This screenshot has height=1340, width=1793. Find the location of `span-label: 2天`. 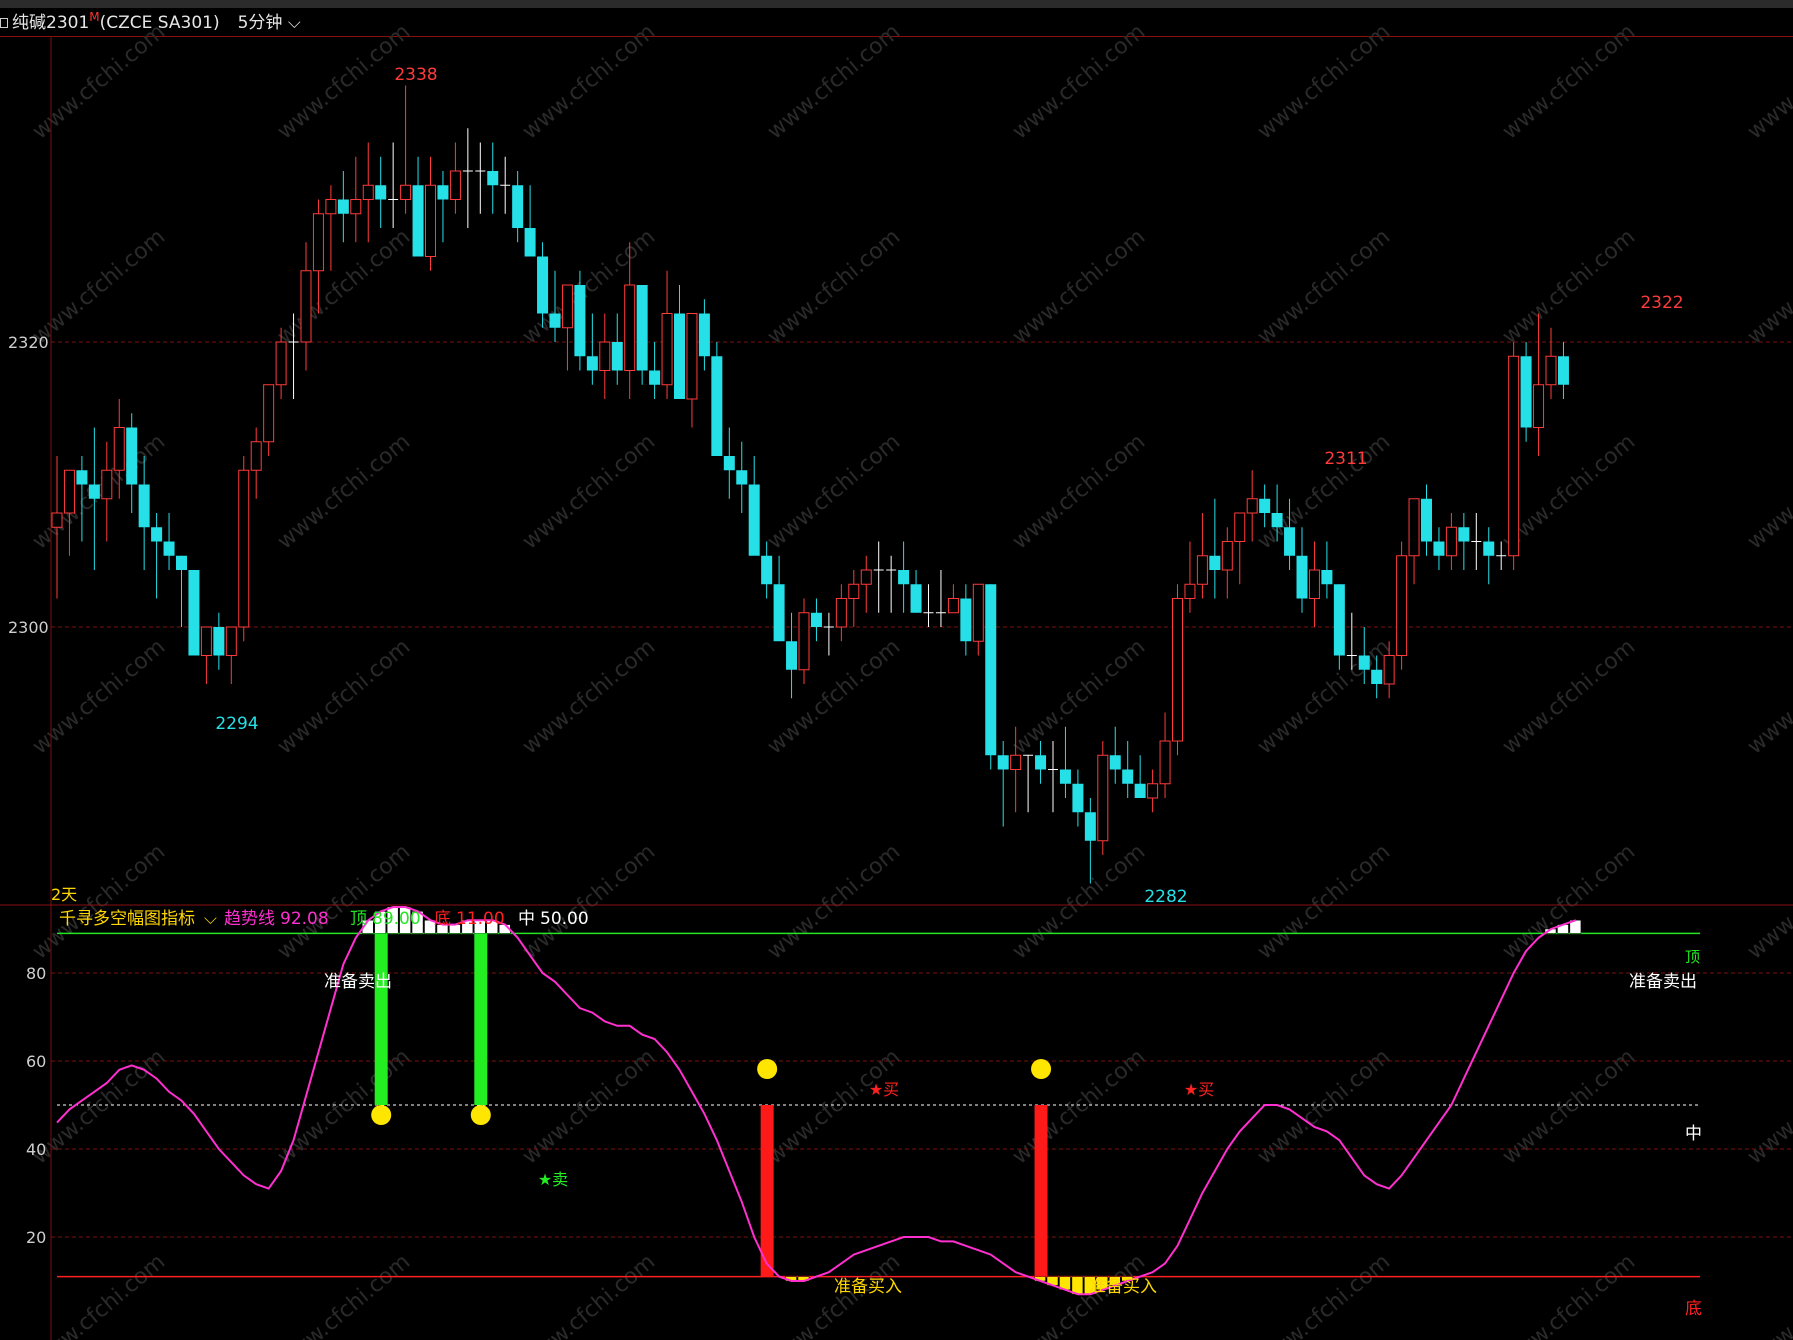

span-label: 2天 is located at coordinates (64, 894).